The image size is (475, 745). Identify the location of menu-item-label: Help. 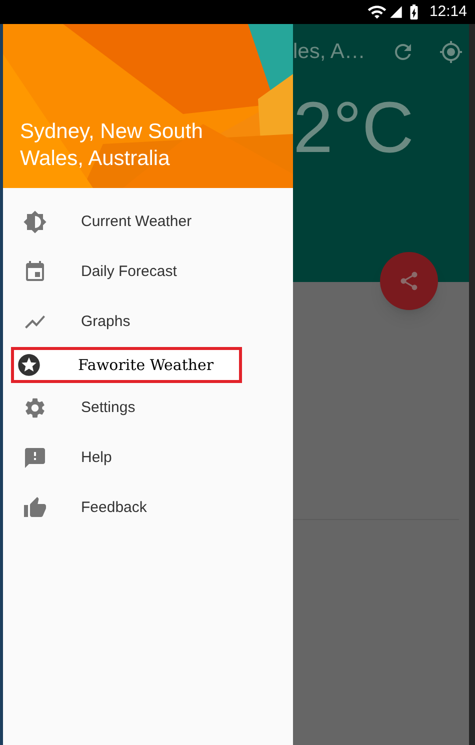
(96, 458).